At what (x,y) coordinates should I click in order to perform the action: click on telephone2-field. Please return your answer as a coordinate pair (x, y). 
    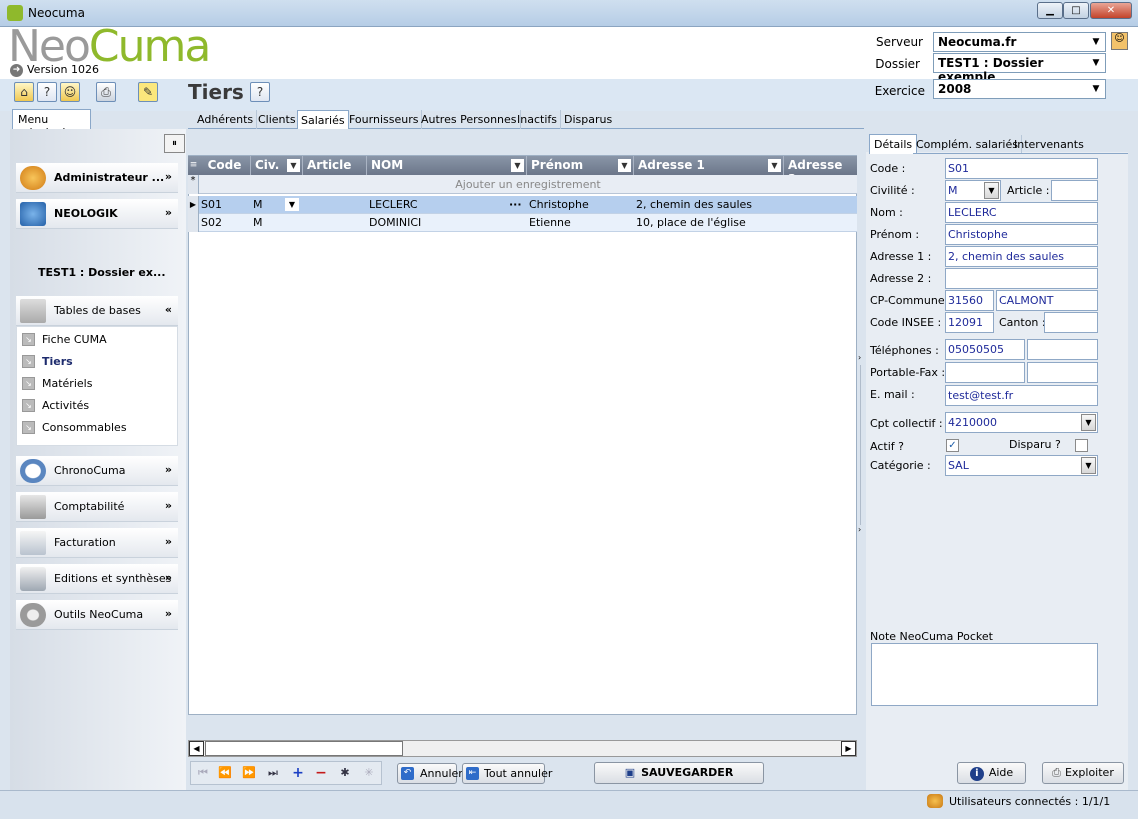
    Looking at the image, I should click on (1062, 349).